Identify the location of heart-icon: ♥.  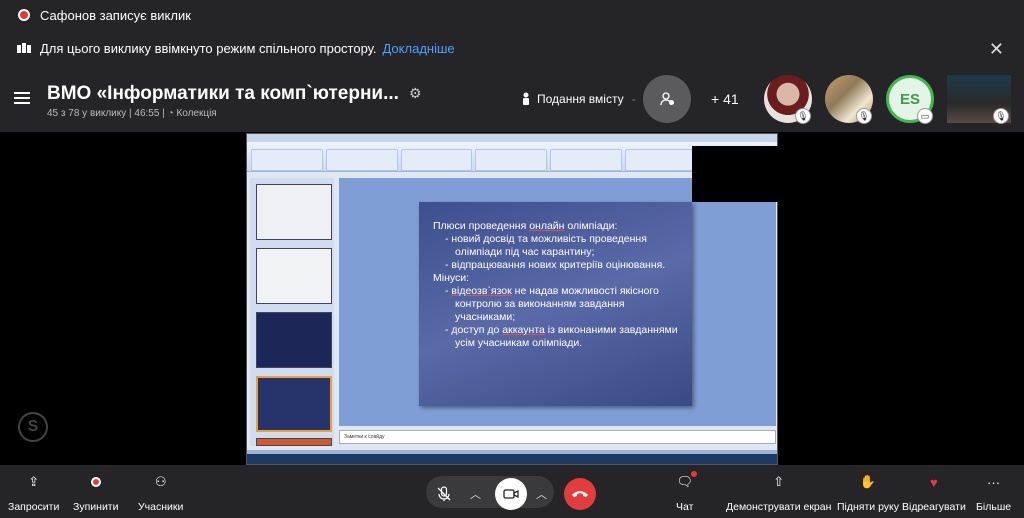
(934, 482).